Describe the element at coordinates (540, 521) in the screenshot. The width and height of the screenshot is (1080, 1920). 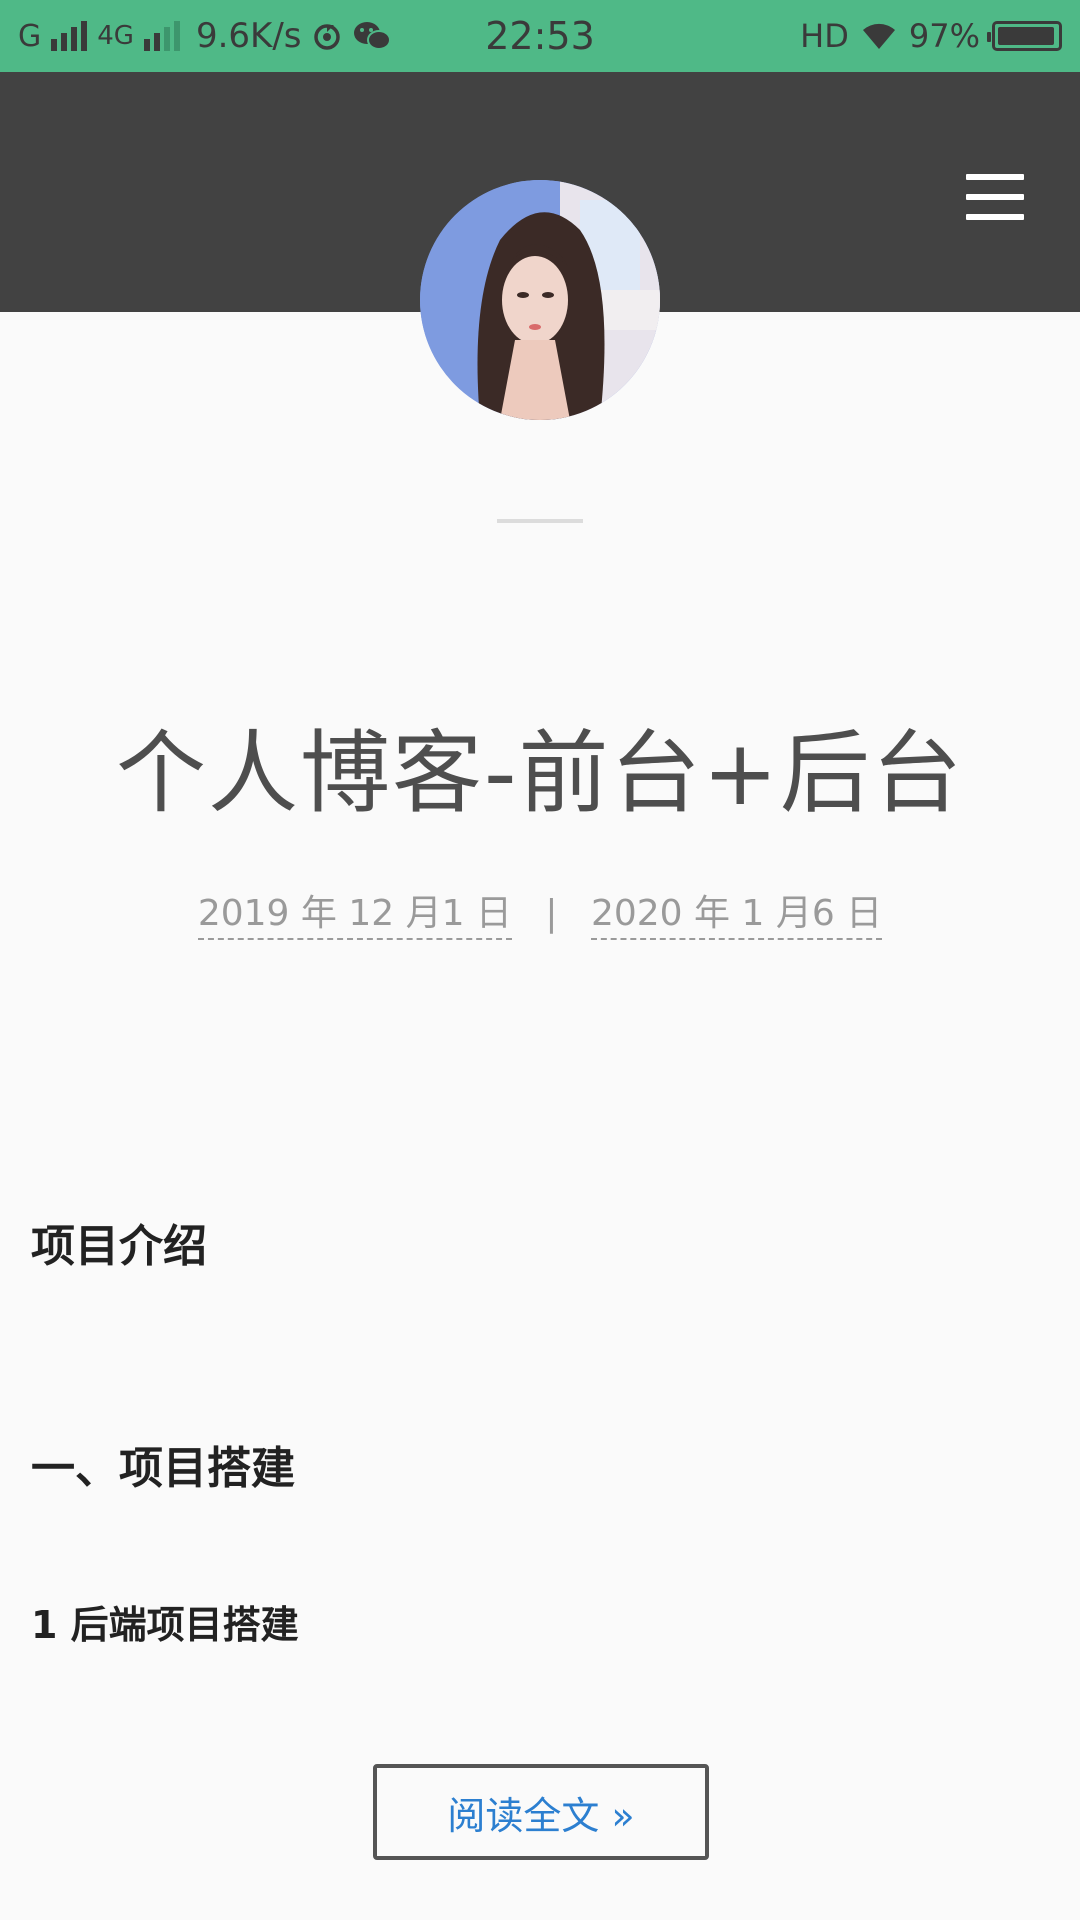
I see `header-divider` at that location.